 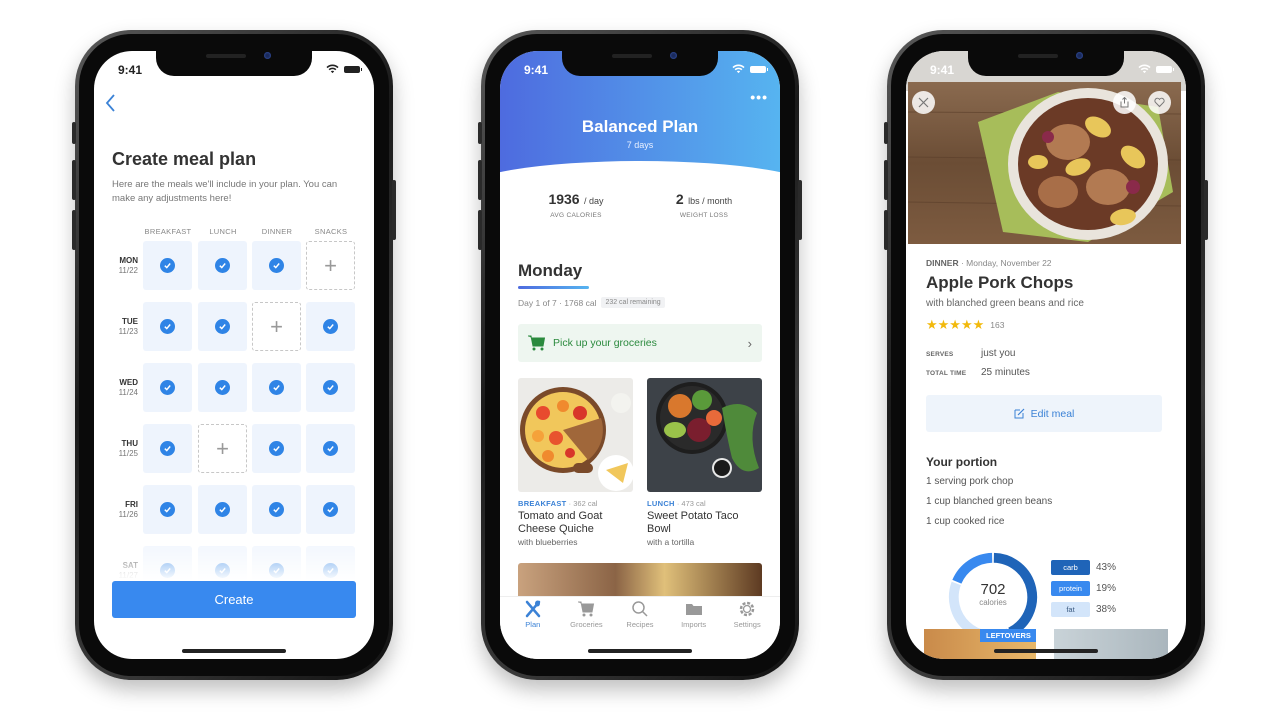 I want to click on day-date: 11/22, so click(x=128, y=270).